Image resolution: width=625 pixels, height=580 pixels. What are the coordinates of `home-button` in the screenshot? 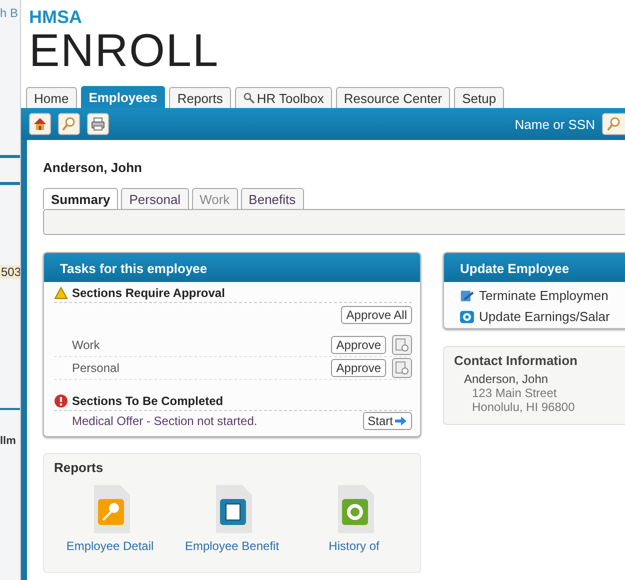 It's located at (40, 124).